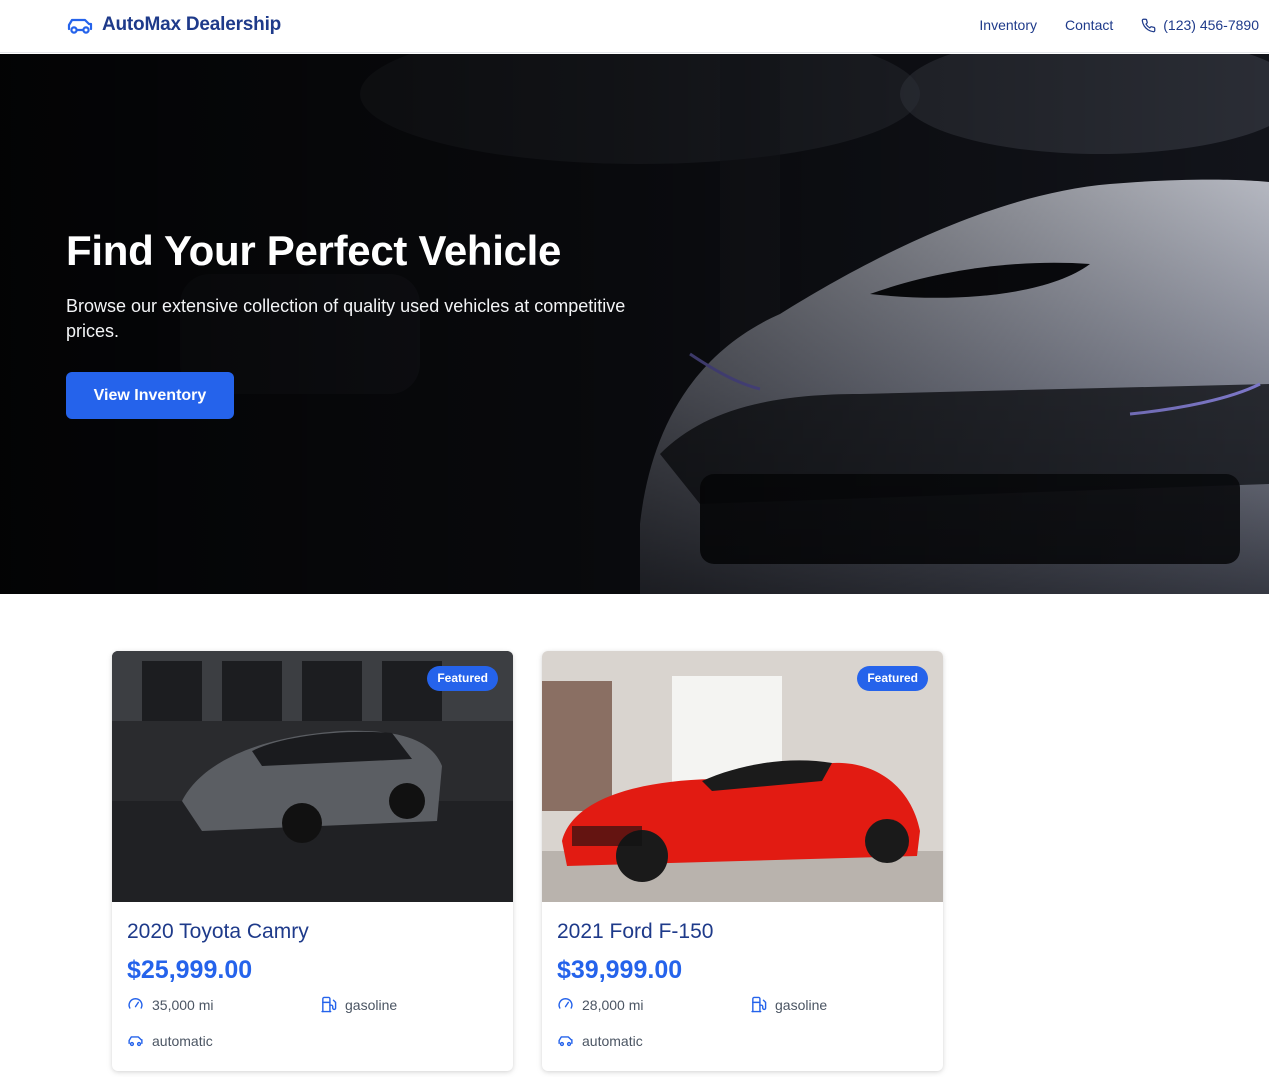 This screenshot has height=1077, width=1269. Describe the element at coordinates (613, 1004) in the screenshot. I see `mileage-value: 28,000 mi` at that location.